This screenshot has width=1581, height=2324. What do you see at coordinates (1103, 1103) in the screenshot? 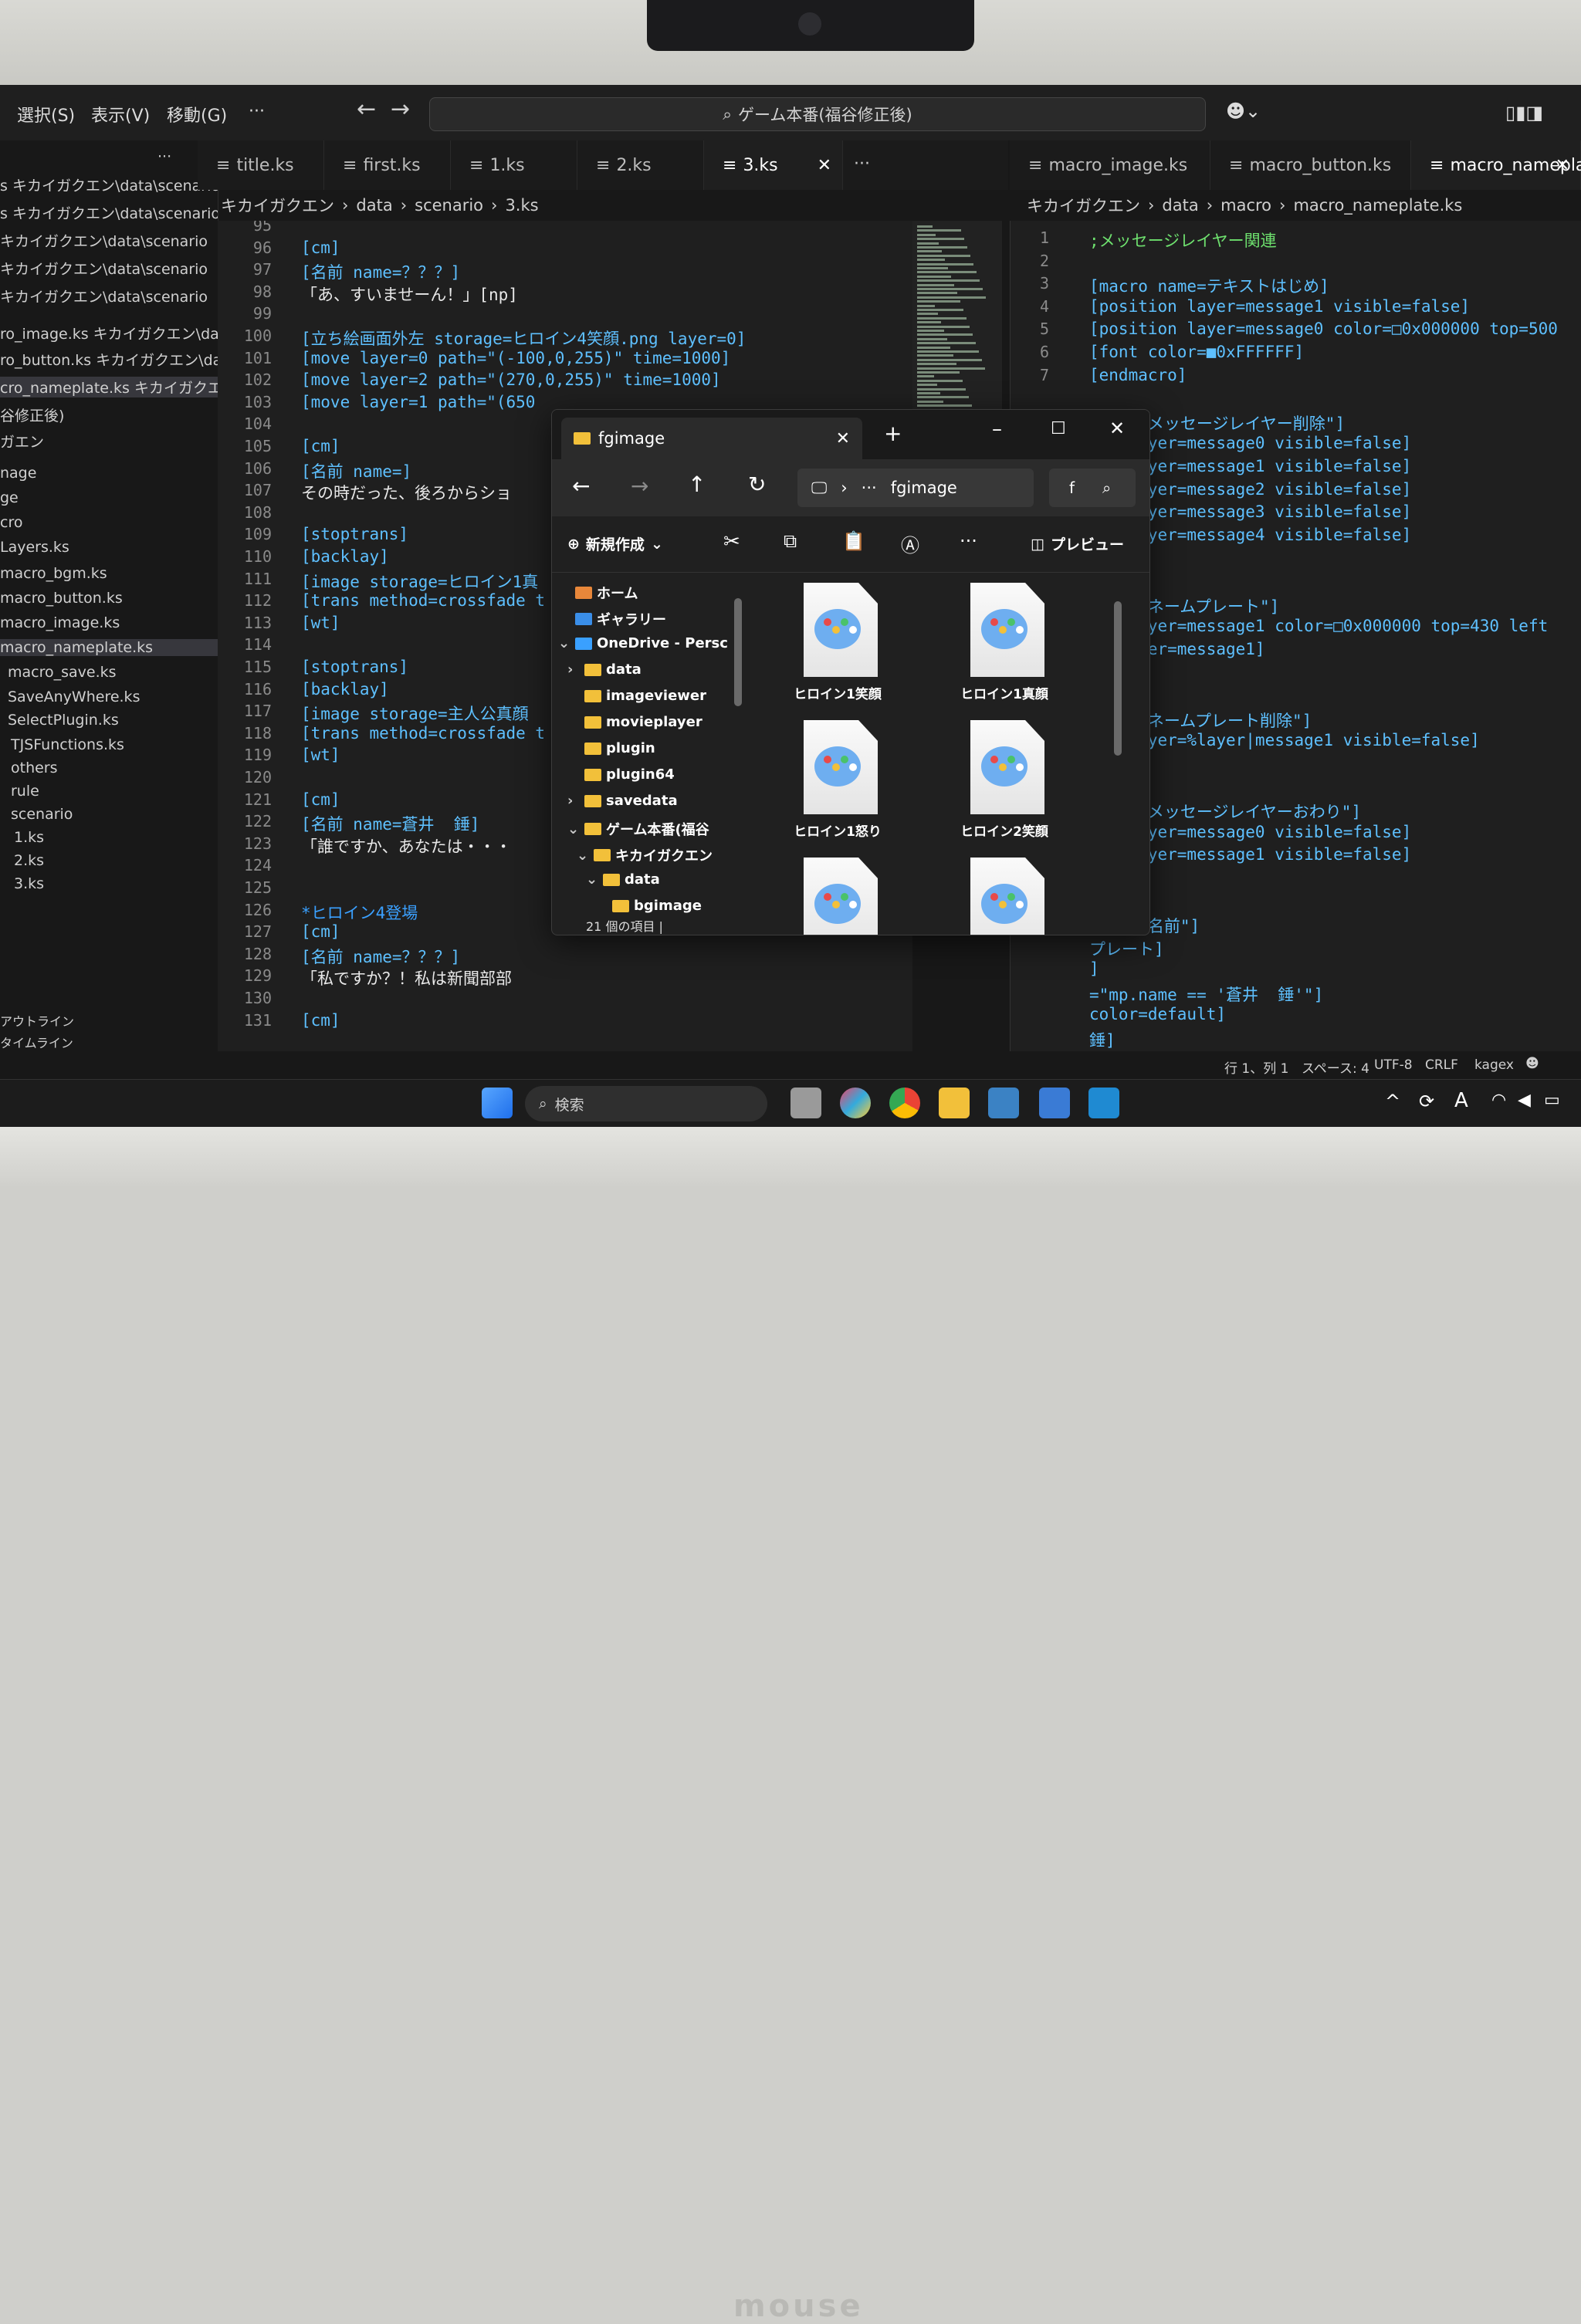
I see `vscode-icon` at bounding box center [1103, 1103].